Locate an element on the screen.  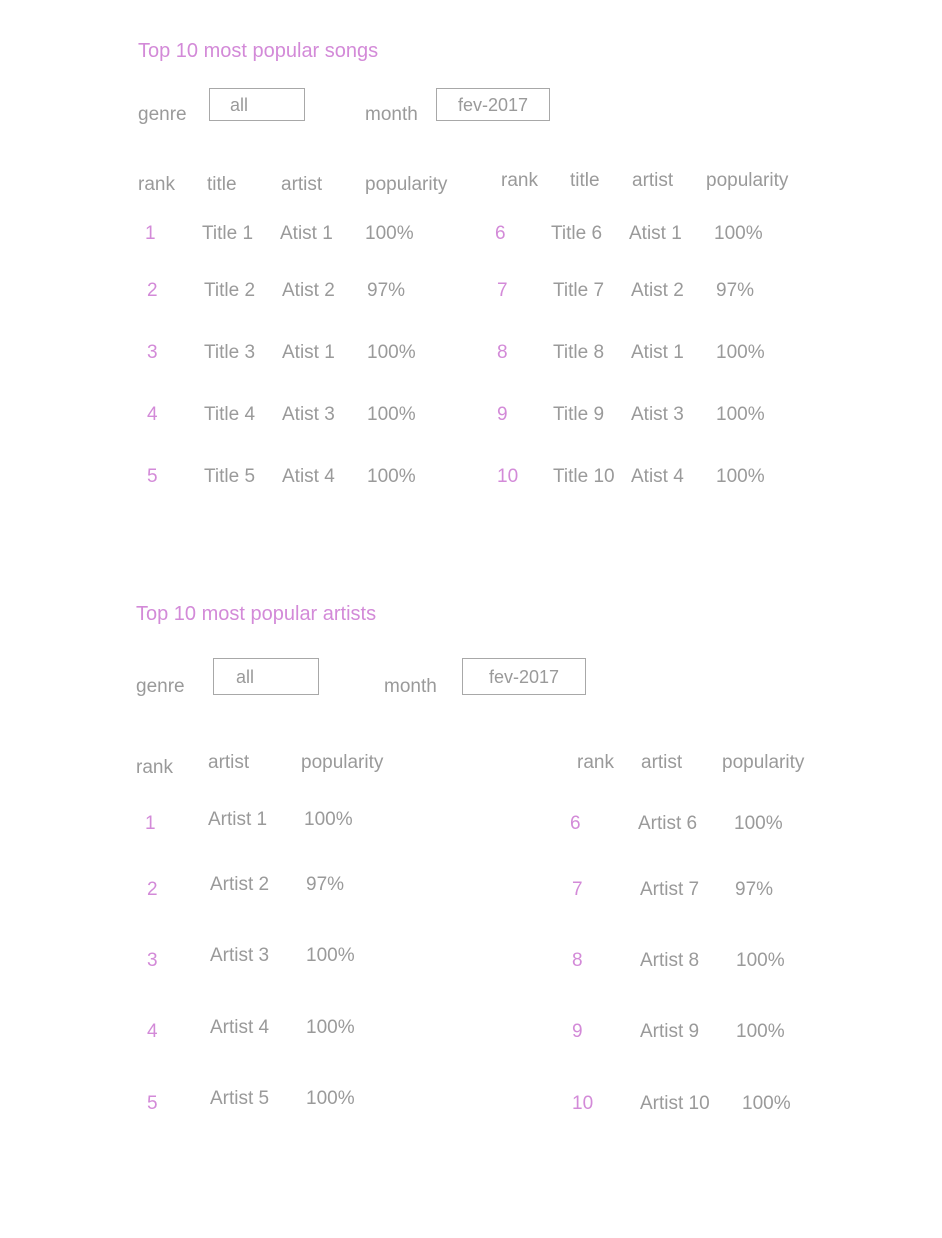
song-rank: 3 is located at coordinates (152, 352).